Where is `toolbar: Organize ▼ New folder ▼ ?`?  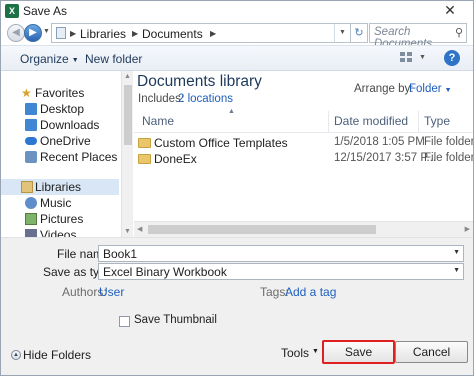
toolbar: Organize ▼ New folder ▼ ? is located at coordinates (237, 58).